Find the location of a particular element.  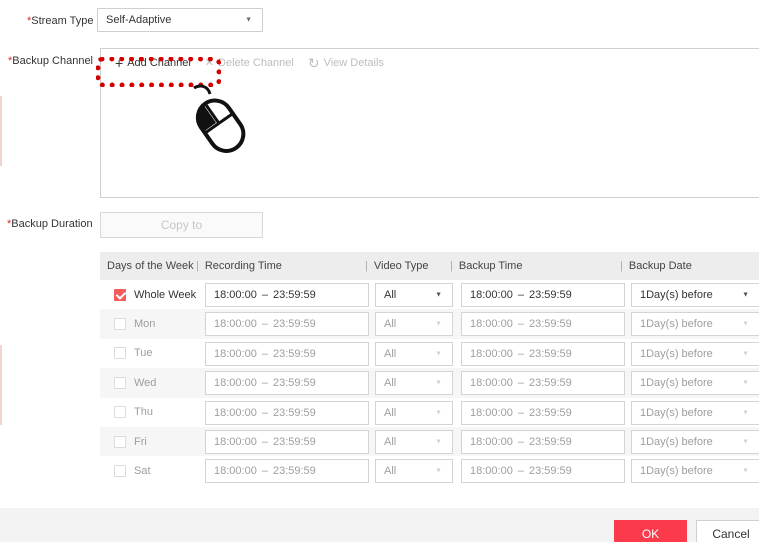

delete-channel-label: Delete Channel is located at coordinates (256, 63).